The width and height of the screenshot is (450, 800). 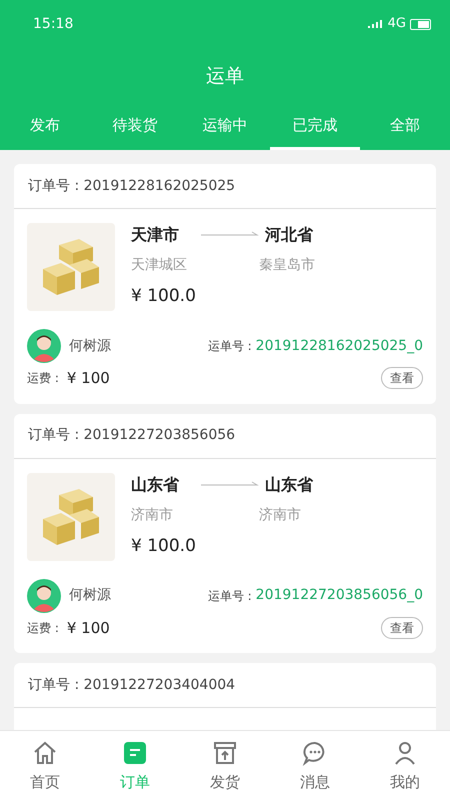 I want to click on page-title: 运单, so click(x=225, y=76).